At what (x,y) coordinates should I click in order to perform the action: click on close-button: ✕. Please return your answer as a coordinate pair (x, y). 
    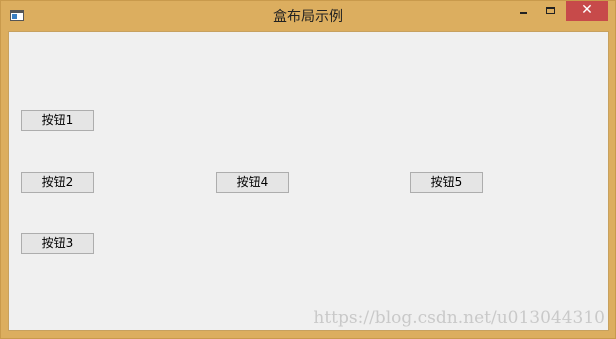
    Looking at the image, I should click on (587, 11).